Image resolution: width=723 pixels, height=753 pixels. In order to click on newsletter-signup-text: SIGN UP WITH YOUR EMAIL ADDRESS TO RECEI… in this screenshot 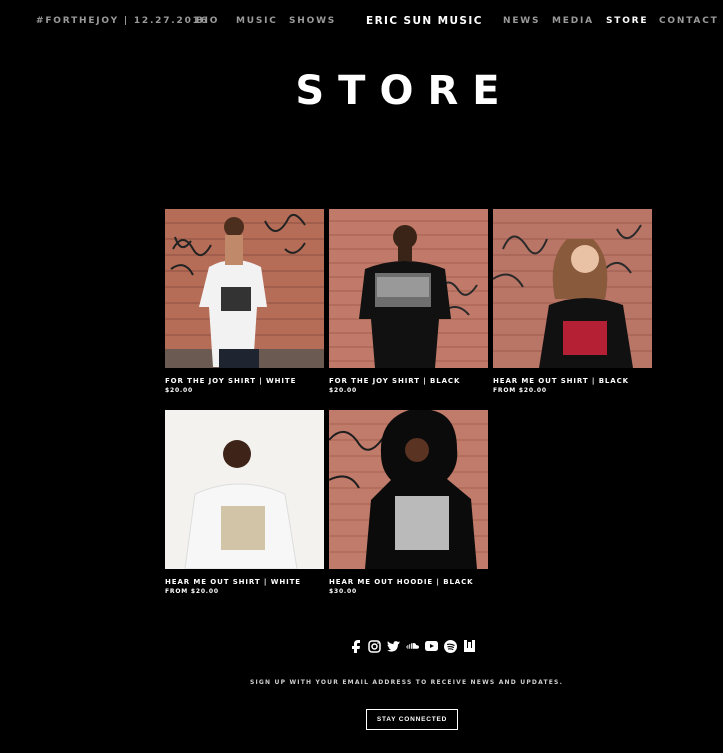, I will do `click(406, 682)`.